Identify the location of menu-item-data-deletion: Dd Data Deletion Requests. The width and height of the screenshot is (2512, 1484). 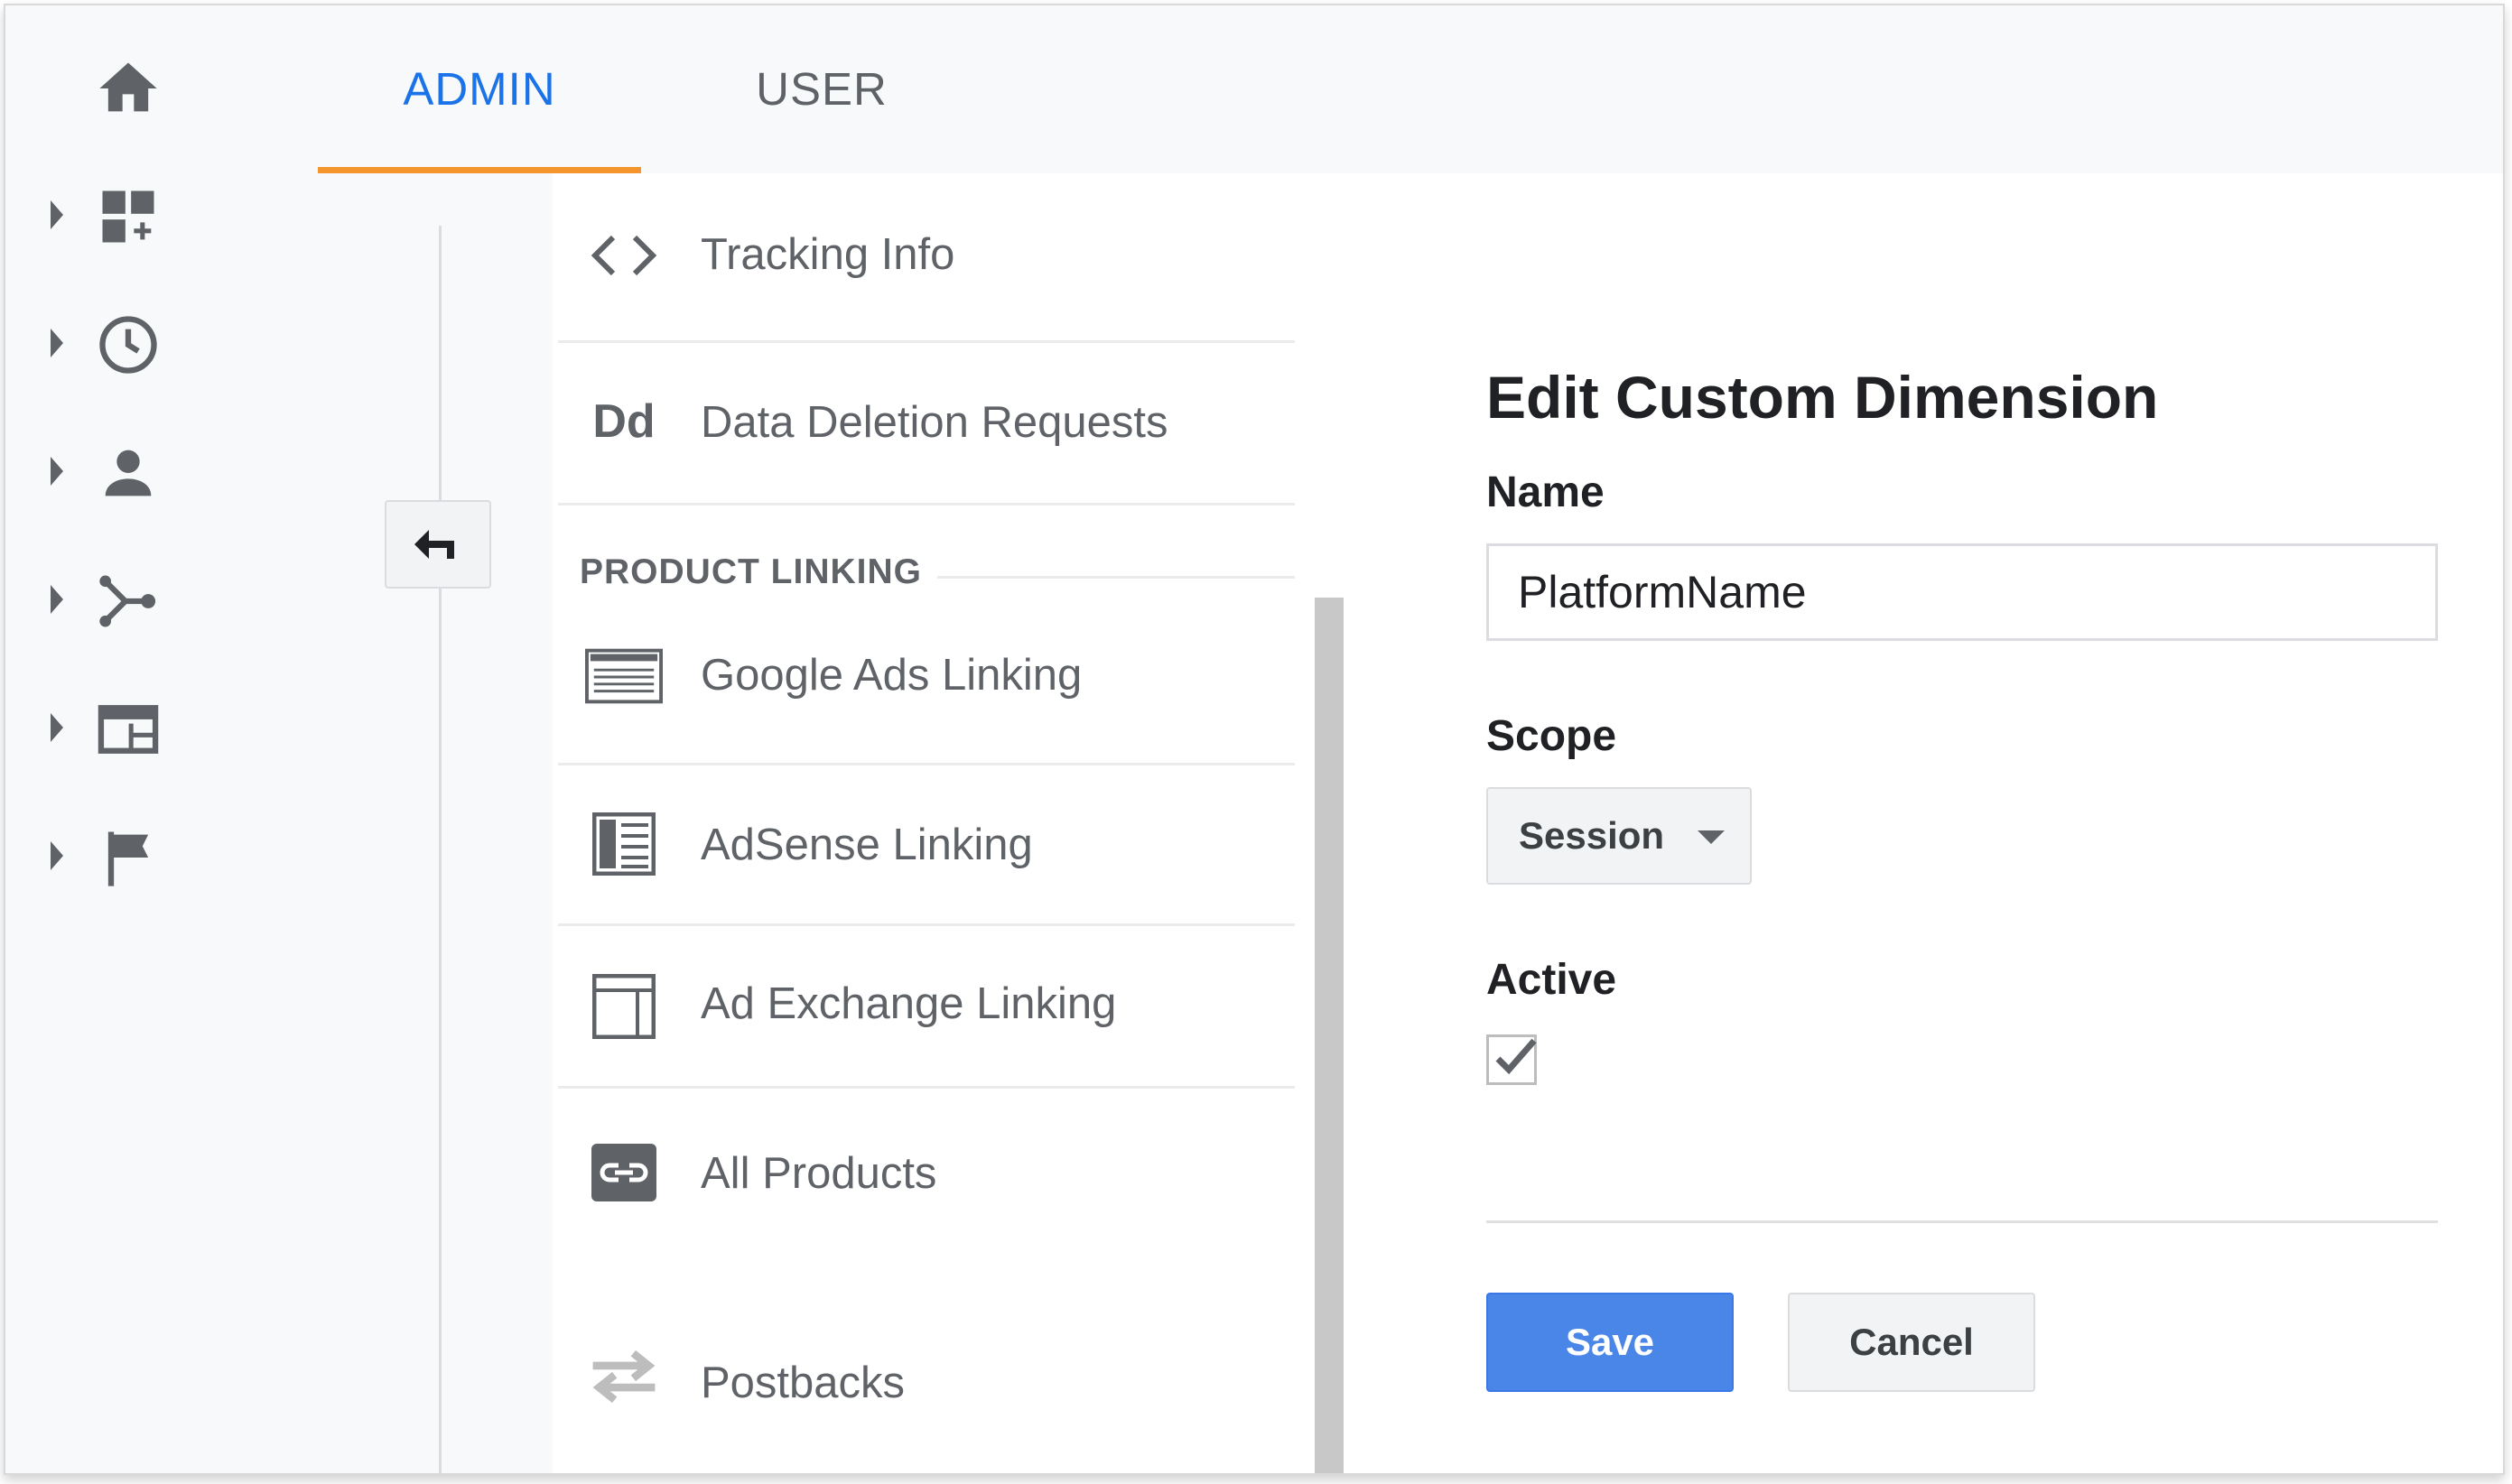
(926, 424).